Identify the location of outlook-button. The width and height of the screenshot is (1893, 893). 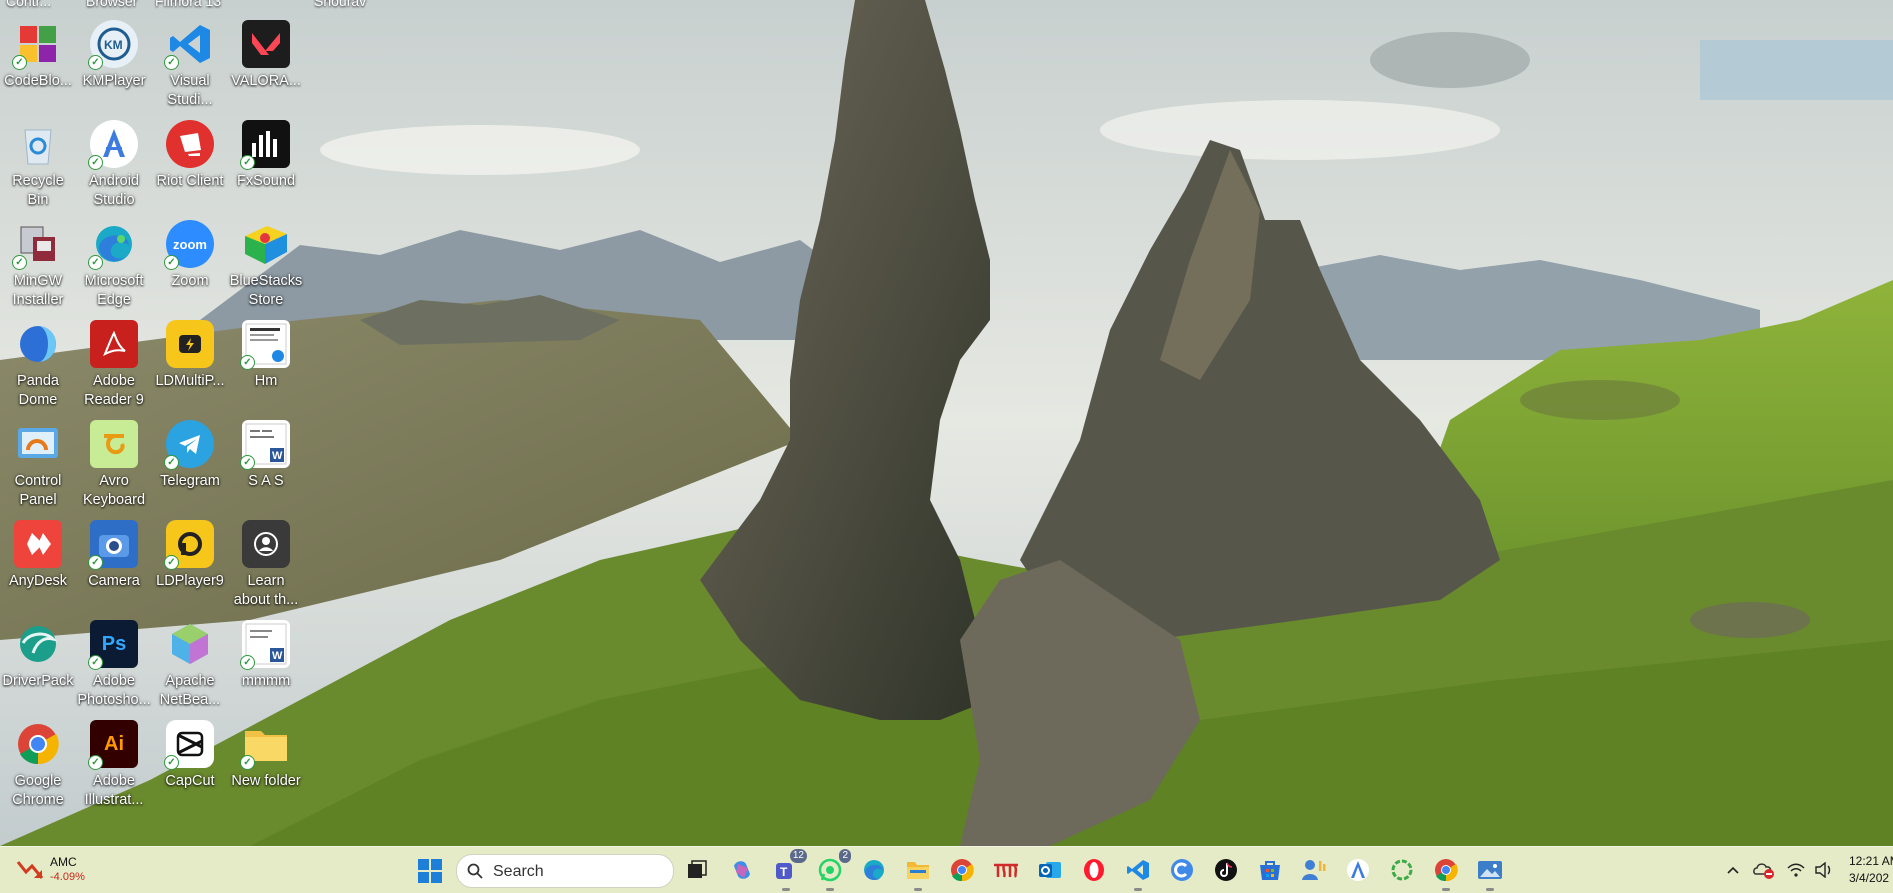
(1050, 870).